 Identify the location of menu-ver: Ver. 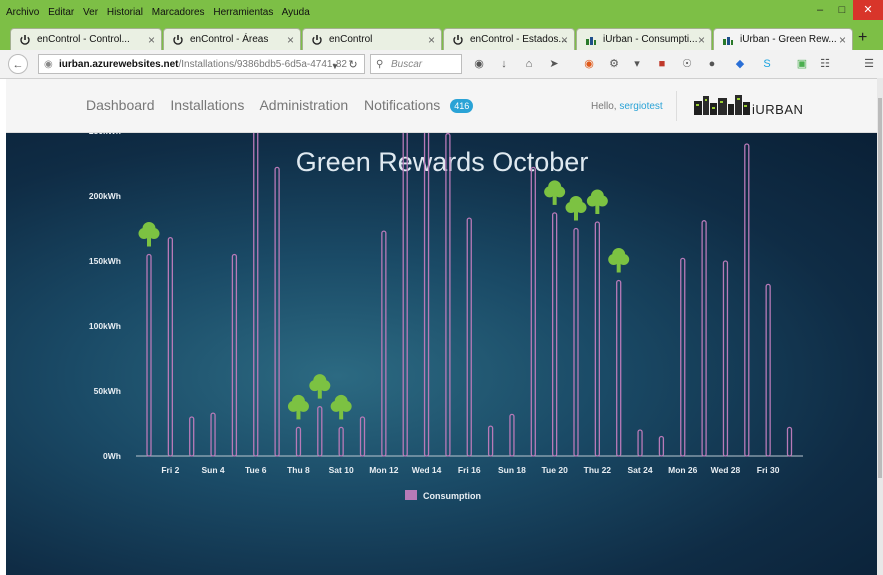
(90, 12).